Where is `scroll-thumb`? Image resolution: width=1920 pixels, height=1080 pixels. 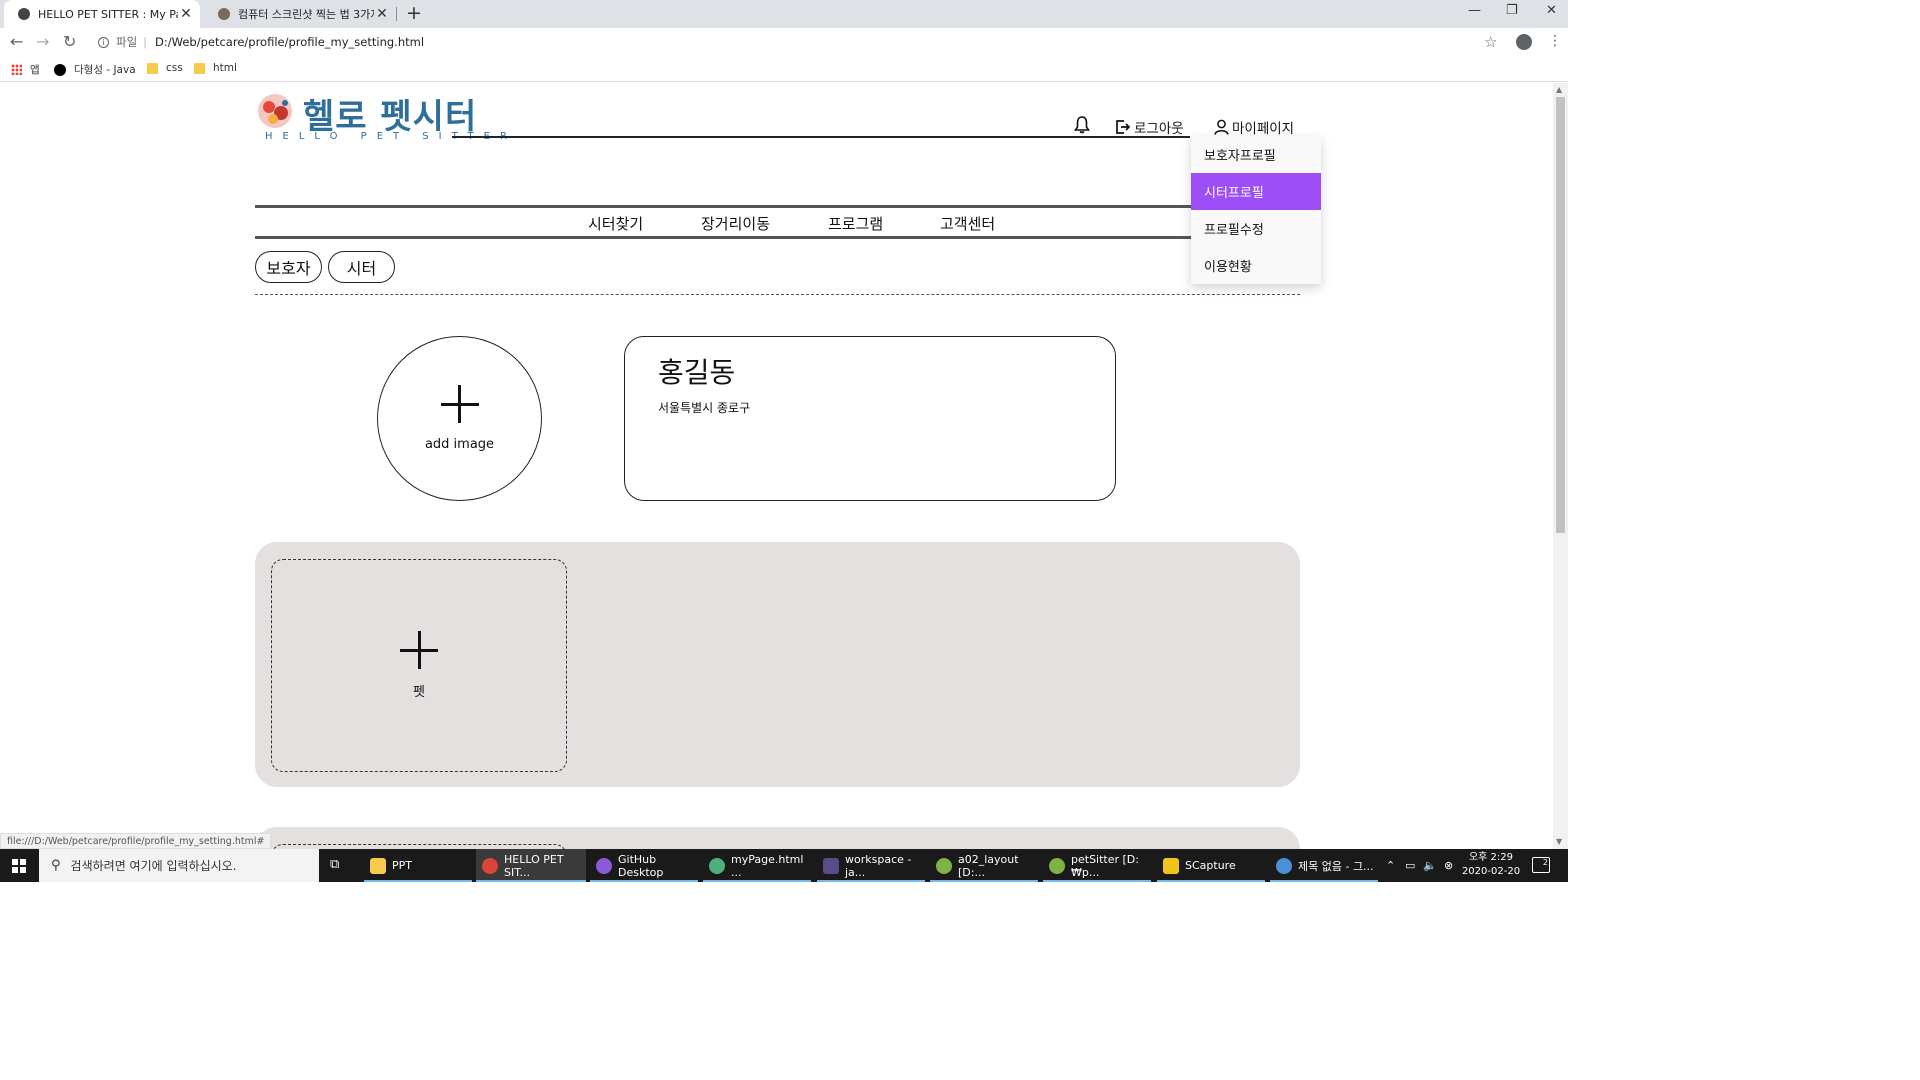
scroll-thumb is located at coordinates (1560, 315).